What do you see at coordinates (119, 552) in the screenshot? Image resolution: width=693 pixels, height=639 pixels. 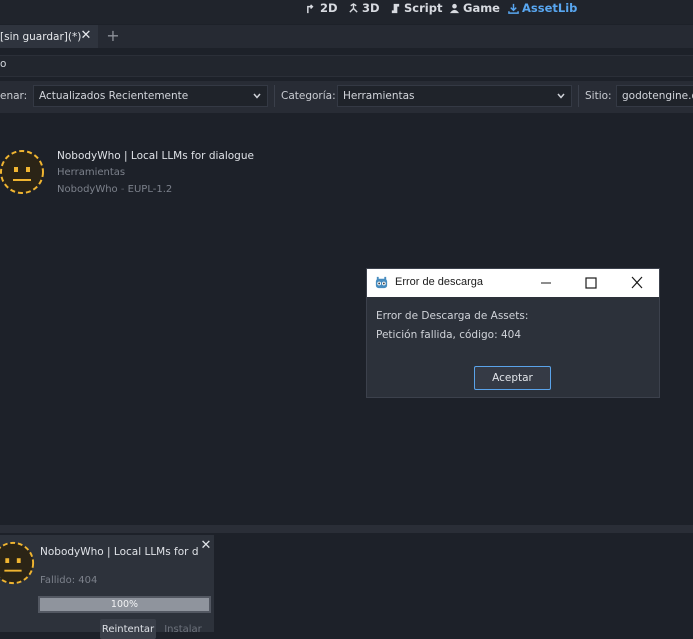 I see `download-title: NobodyWho | Local LLMs for dial` at bounding box center [119, 552].